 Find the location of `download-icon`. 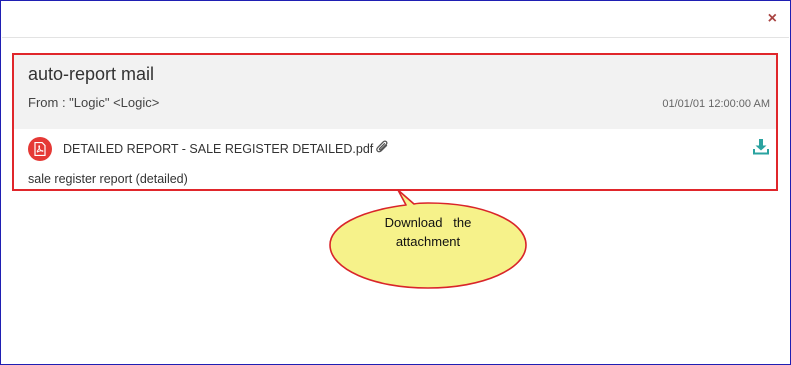

download-icon is located at coordinates (761, 147).